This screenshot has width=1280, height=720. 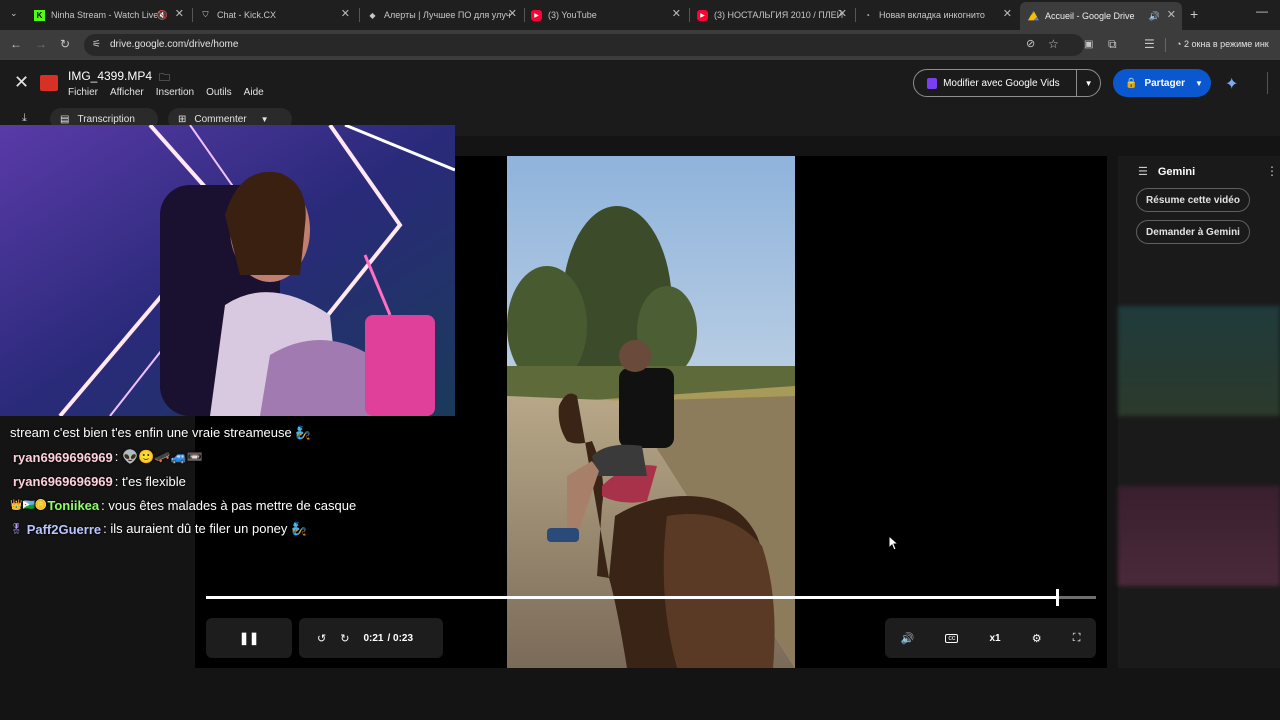 I want to click on tab-4: ▶ (3) НОСТАЛЬГИЯ 2010 / ПЛЕЙ ✕, so click(x=772, y=15).